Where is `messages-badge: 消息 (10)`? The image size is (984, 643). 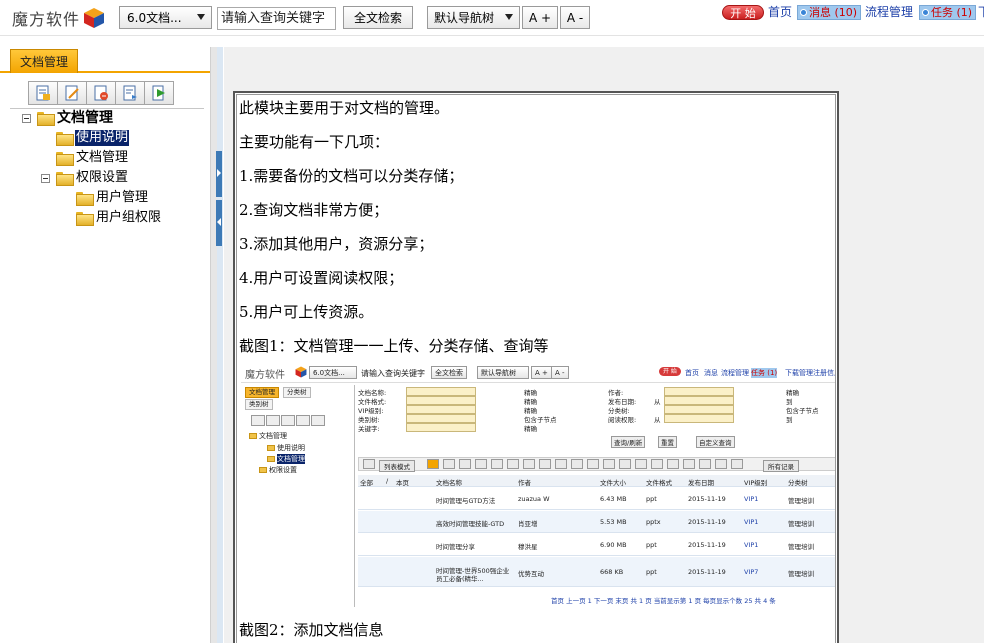 messages-badge: 消息 (10) is located at coordinates (829, 12).